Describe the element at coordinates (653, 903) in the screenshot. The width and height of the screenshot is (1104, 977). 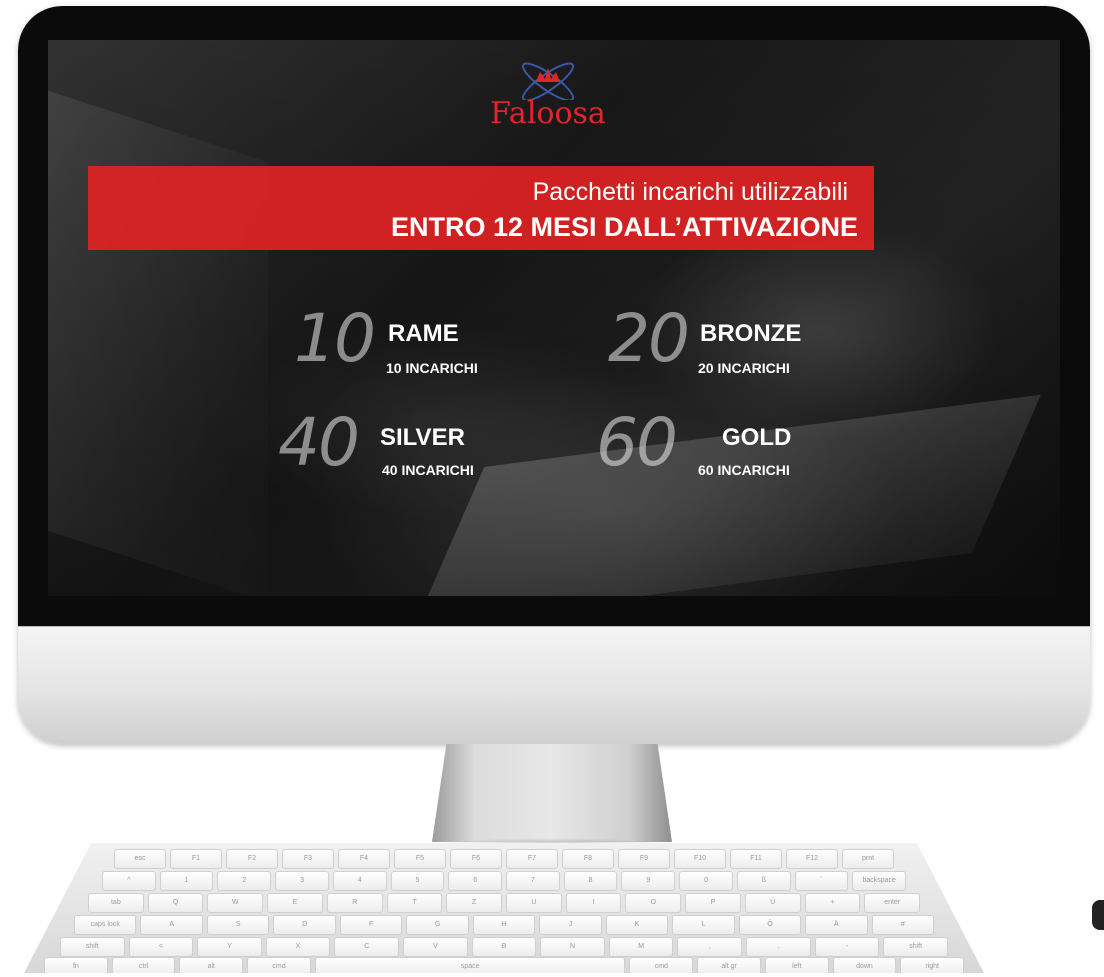
I see `keyboard-key: O` at that location.